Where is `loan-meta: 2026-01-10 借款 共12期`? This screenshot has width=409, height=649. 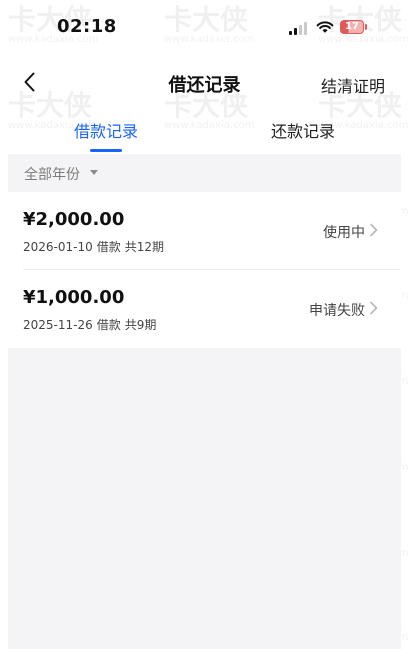 loan-meta: 2026-01-10 借款 共12期 is located at coordinates (93, 246).